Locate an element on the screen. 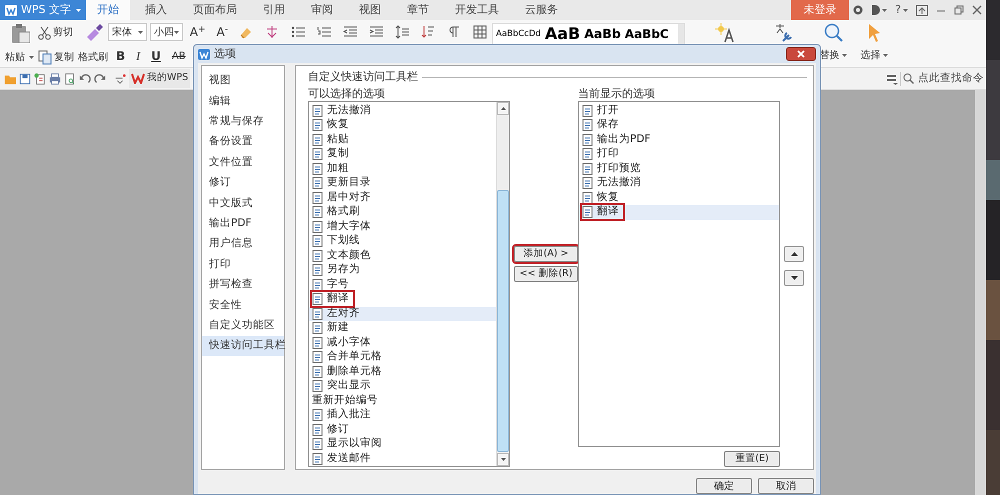 The width and height of the screenshot is (1000, 495). nav-item: 用户信息 is located at coordinates (243, 244).